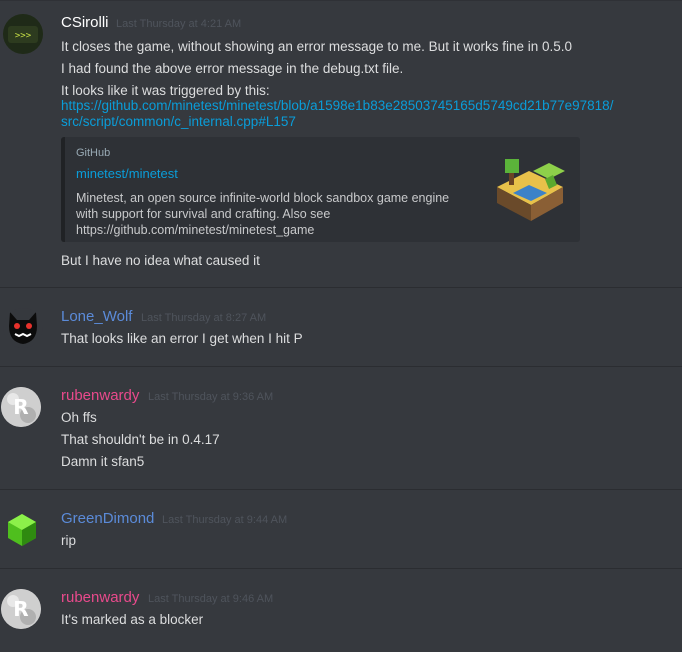  What do you see at coordinates (79, 417) in the screenshot?
I see `message-text: Oh ffs` at bounding box center [79, 417].